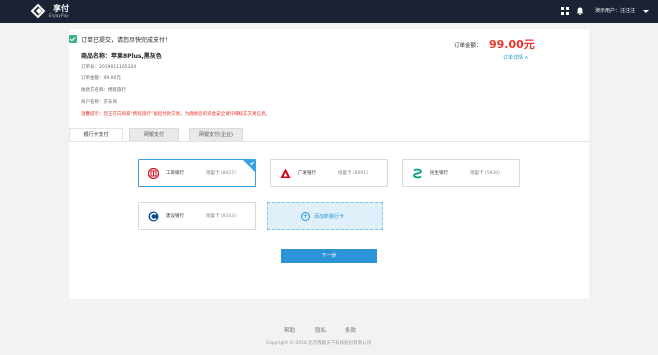 The width and height of the screenshot is (658, 355). What do you see at coordinates (461, 173) in the screenshot?
I see `bank-card-cmbc: 民生银行 储蓄卡 (5930)` at bounding box center [461, 173].